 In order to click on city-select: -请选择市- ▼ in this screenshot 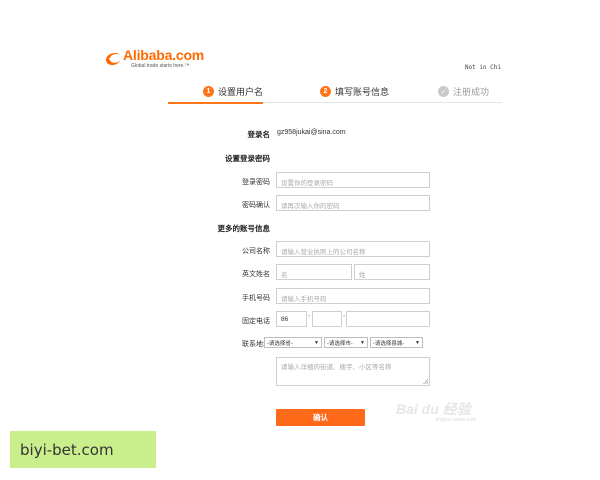, I will do `click(346, 342)`.